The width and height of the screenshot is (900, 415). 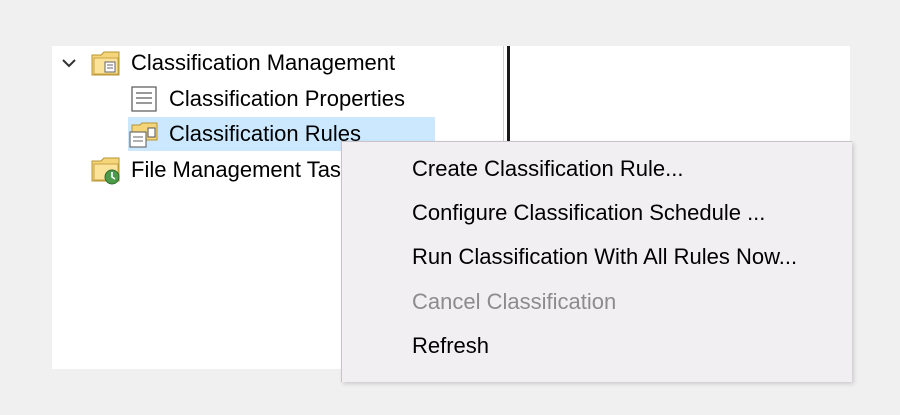 I want to click on folder-icon, so click(x=106, y=63).